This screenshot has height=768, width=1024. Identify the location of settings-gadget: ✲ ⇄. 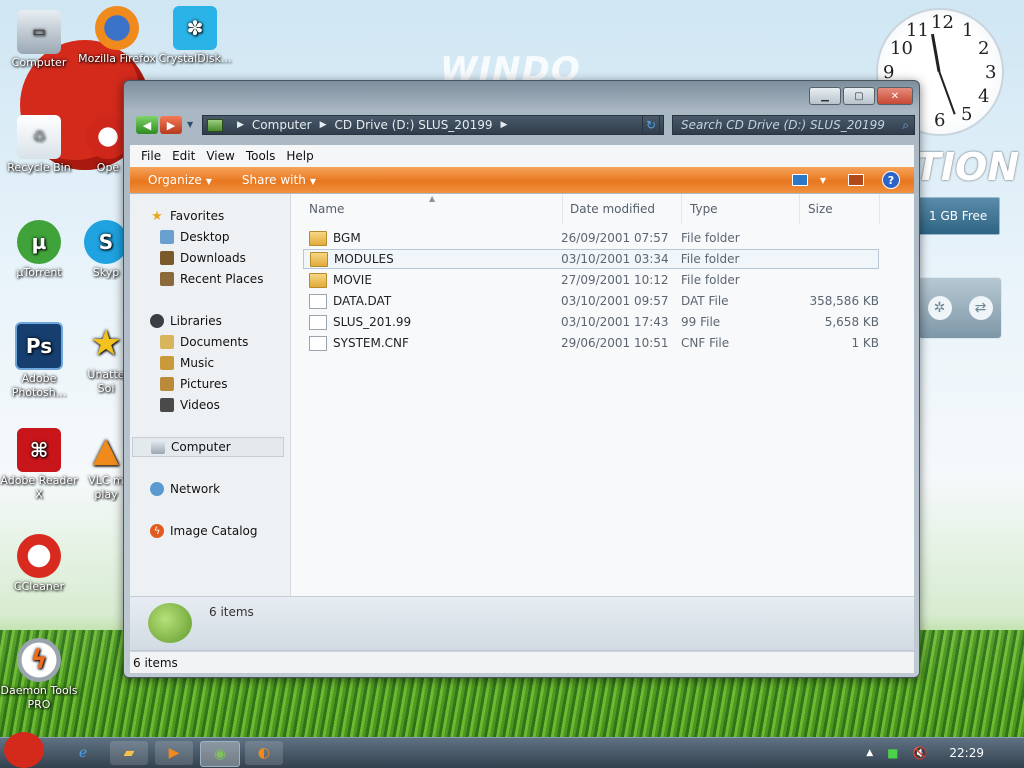
(960, 308).